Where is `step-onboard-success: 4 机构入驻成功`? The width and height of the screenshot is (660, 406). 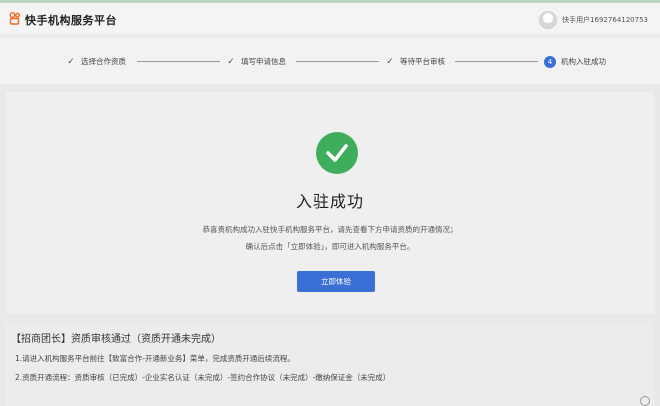 step-onboard-success: 4 机构入驻成功 is located at coordinates (575, 61).